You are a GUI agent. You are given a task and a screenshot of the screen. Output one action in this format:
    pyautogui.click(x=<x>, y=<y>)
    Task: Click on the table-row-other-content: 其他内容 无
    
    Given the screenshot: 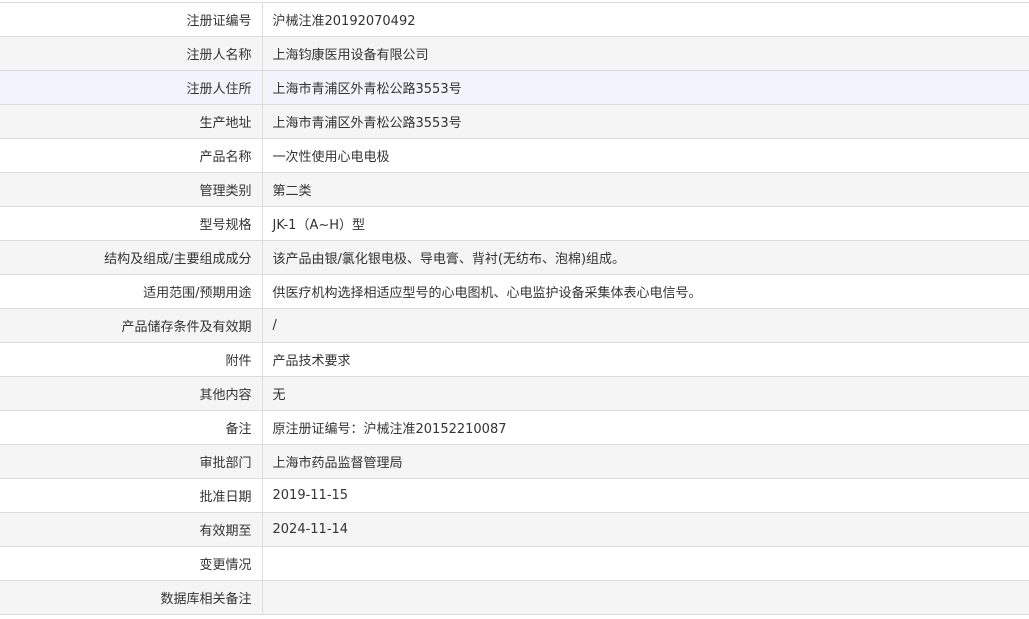 What is the action you would take?
    pyautogui.click(x=514, y=393)
    